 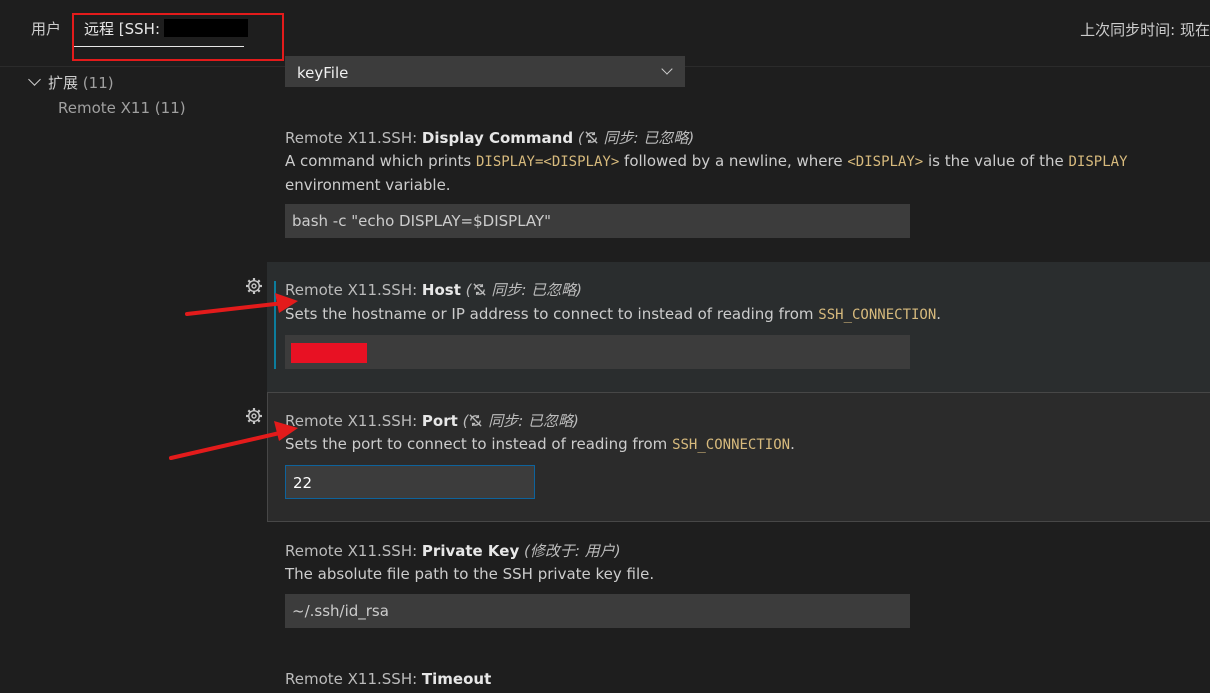 What do you see at coordinates (233, 376) in the screenshot?
I see `annotation-arrows` at bounding box center [233, 376].